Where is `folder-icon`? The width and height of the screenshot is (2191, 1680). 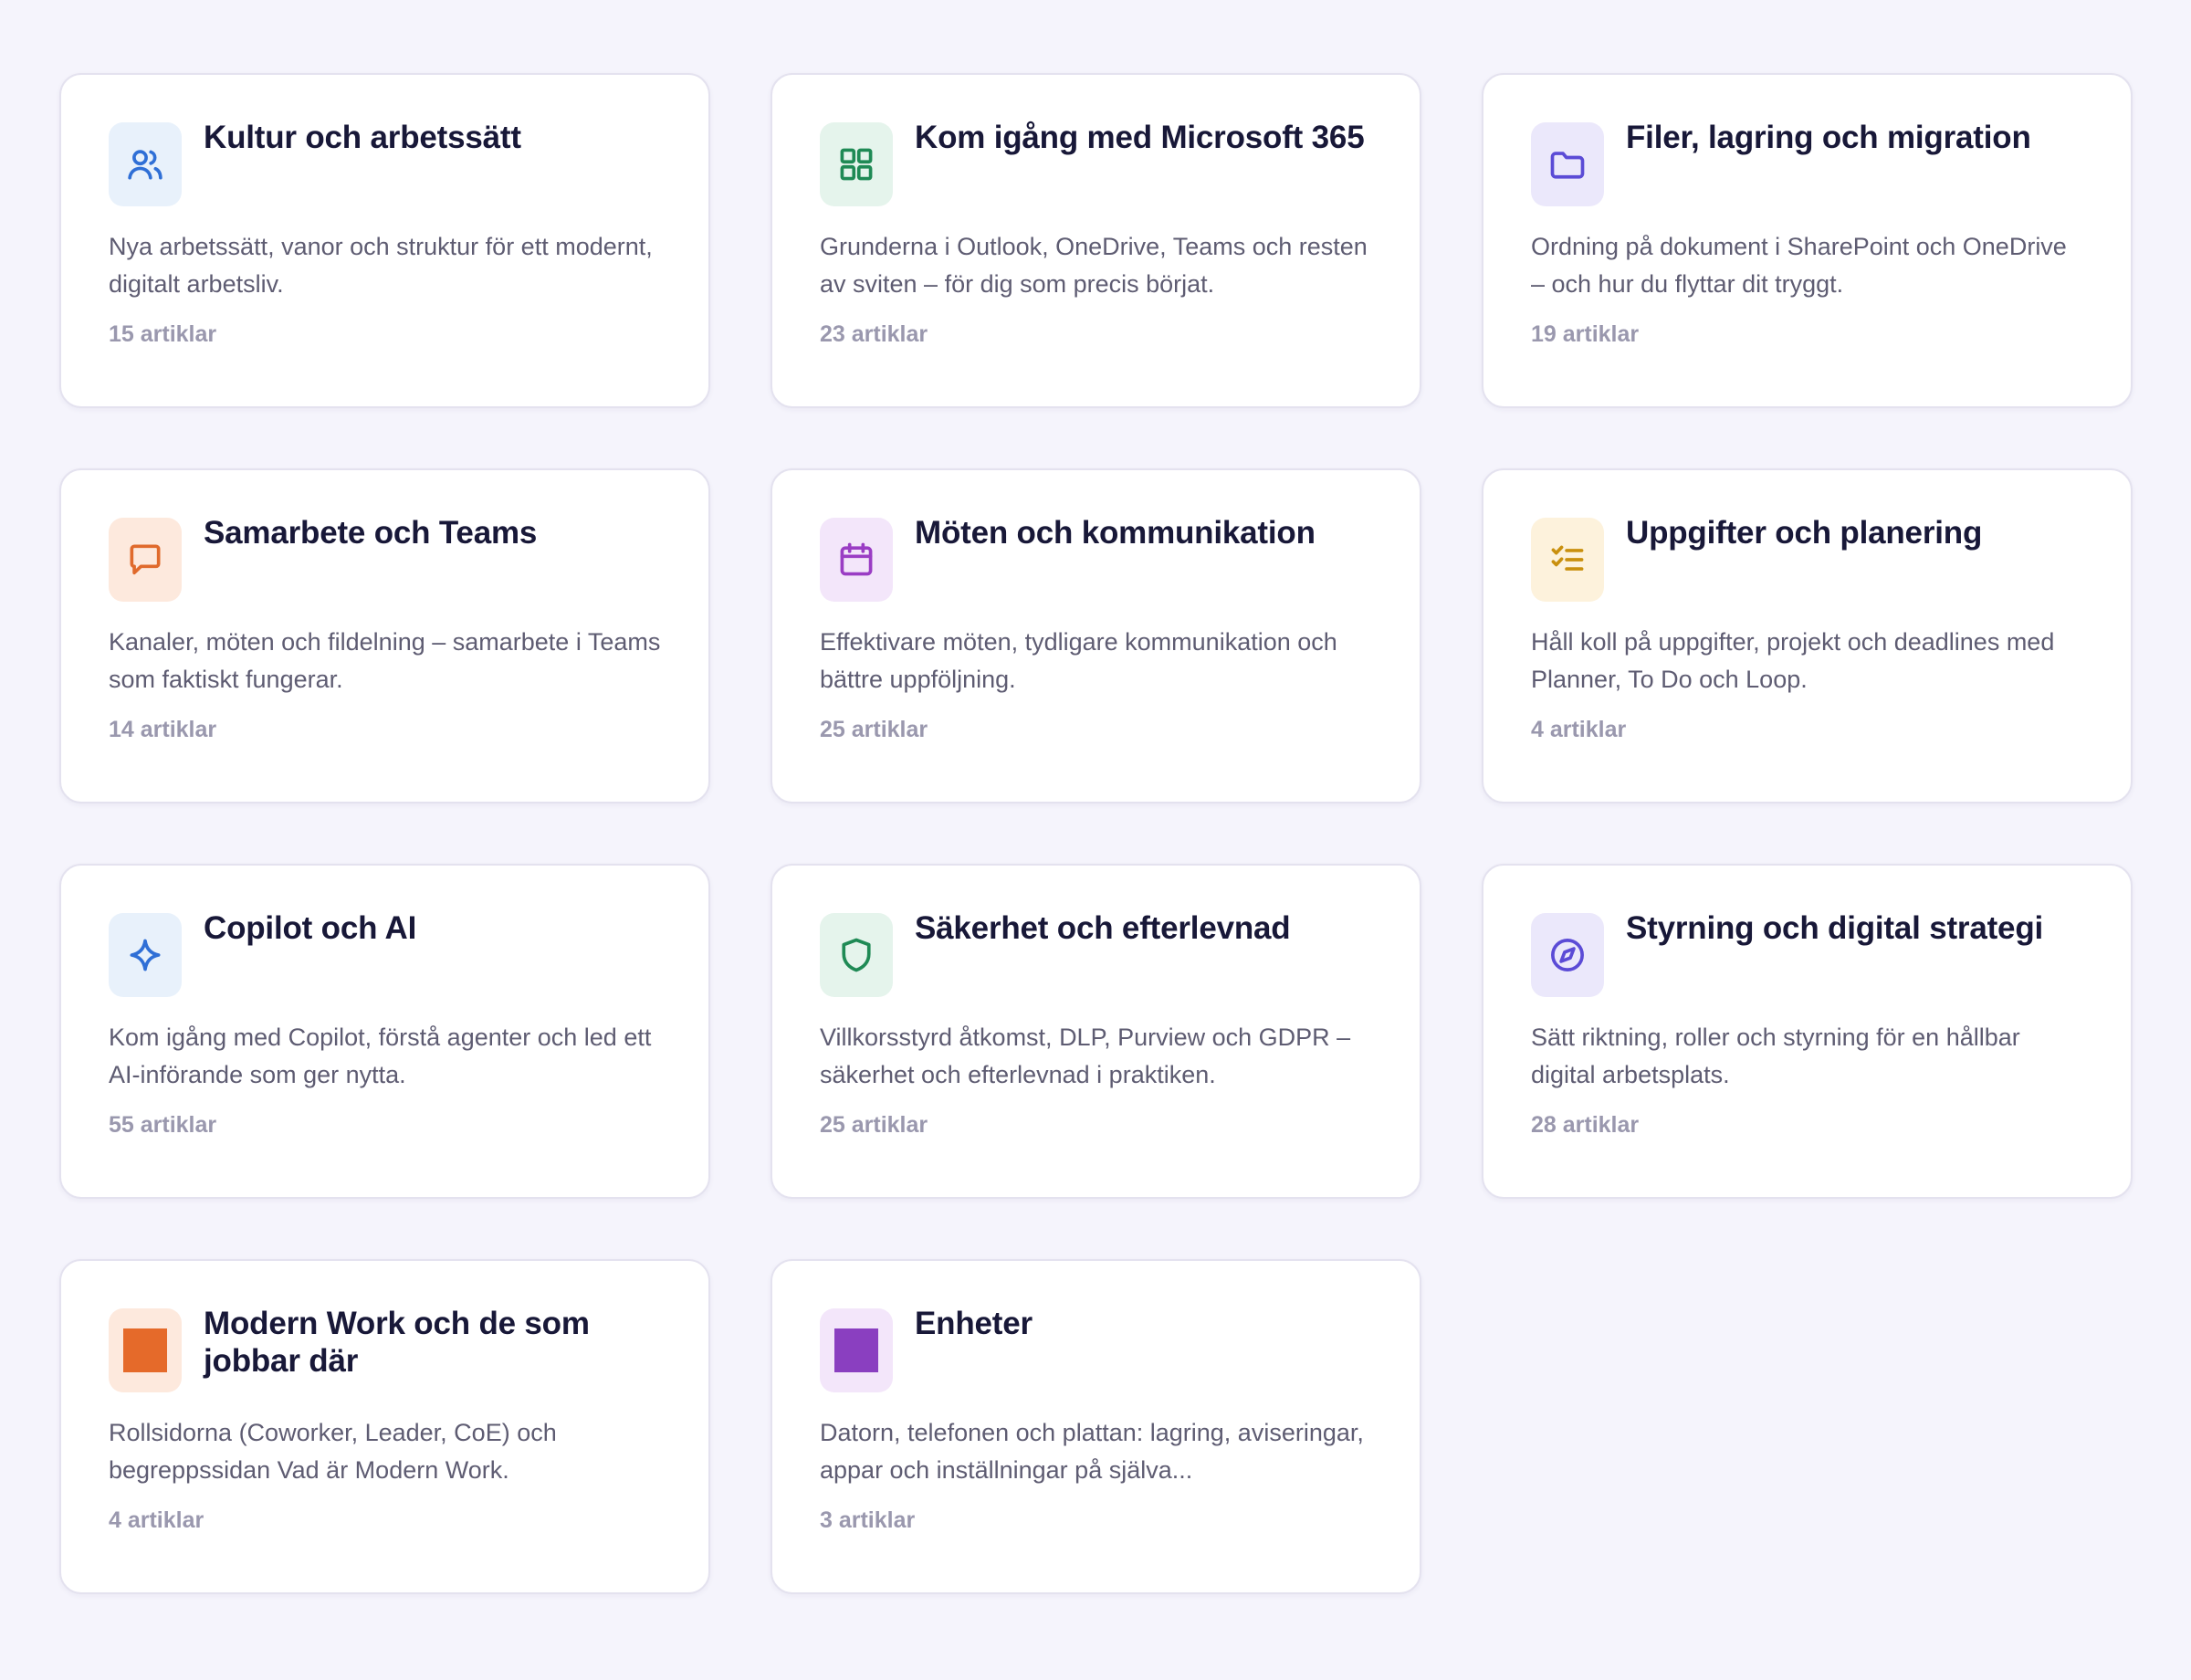 folder-icon is located at coordinates (1567, 165).